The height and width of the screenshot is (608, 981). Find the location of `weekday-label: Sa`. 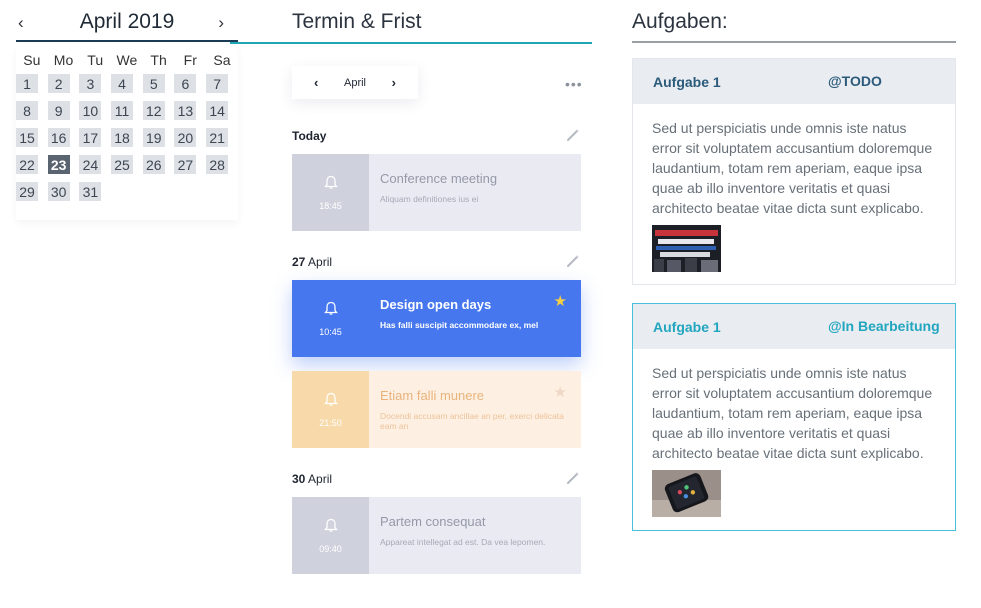

weekday-label: Sa is located at coordinates (222, 60).